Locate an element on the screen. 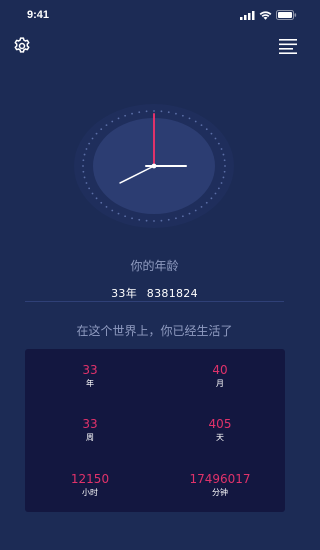 This screenshot has height=550, width=320. clock-face is located at coordinates (154, 166).